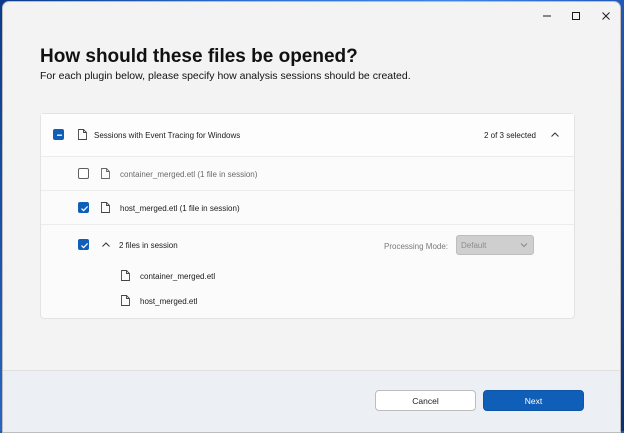 This screenshot has height=433, width=624. I want to click on session-file-label: host_merged.etl, so click(169, 301).